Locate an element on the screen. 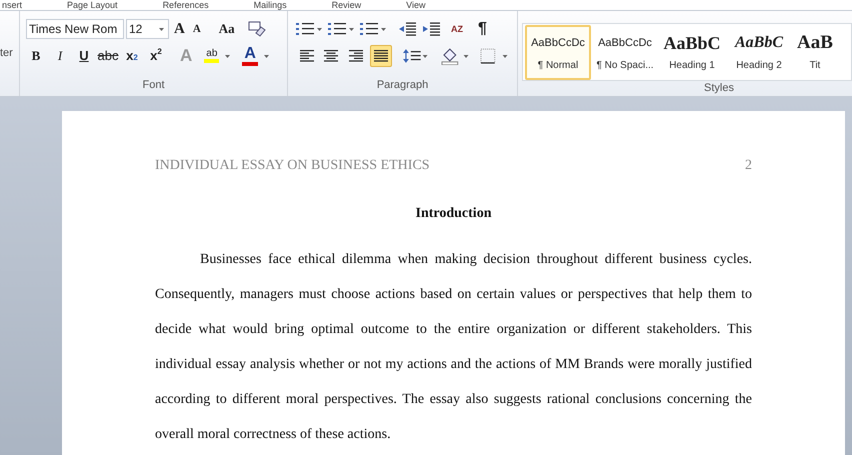 Image resolution: width=852 pixels, height=455 pixels. style-gallery-item: AaBbC Heading 2 is located at coordinates (759, 52).